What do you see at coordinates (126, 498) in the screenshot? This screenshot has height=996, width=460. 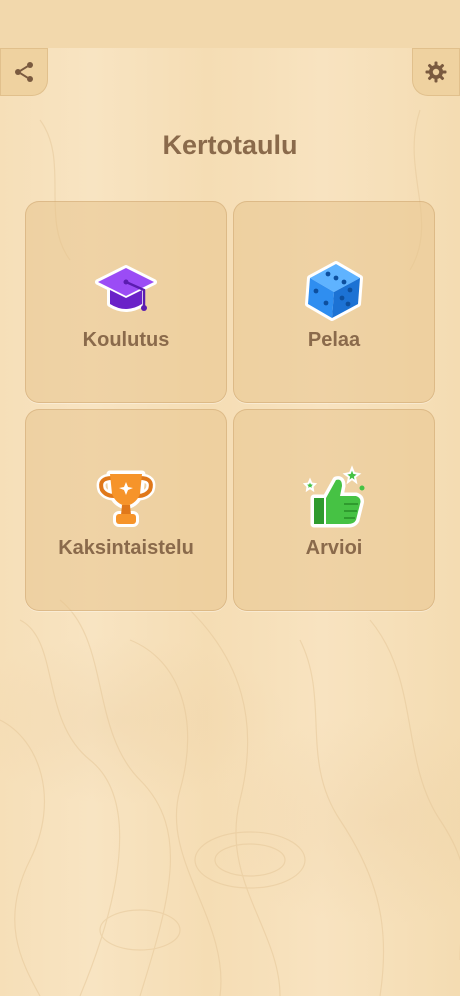 I see `trophy-icon` at bounding box center [126, 498].